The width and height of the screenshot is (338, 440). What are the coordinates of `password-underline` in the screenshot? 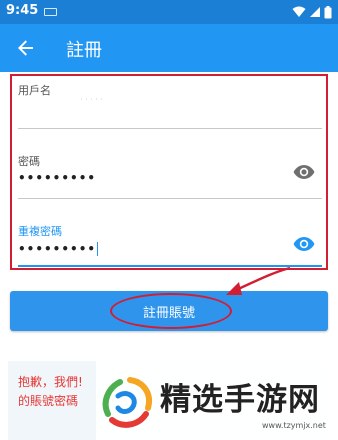 It's located at (170, 198).